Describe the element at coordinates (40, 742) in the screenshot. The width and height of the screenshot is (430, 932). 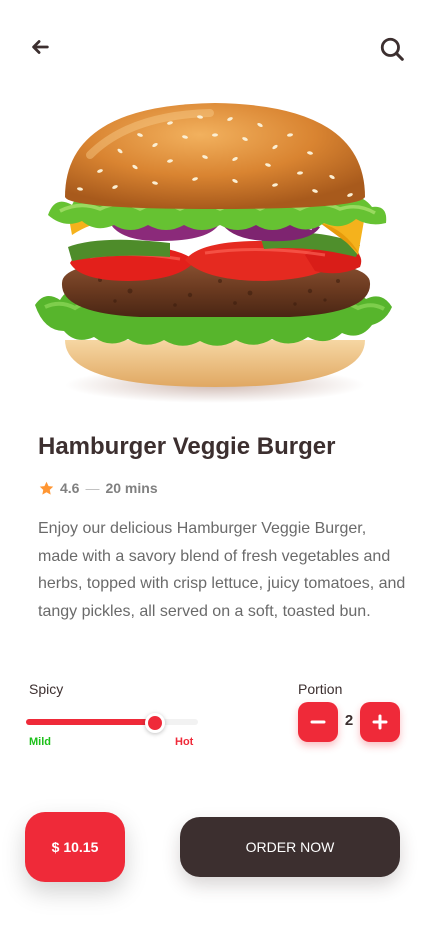
I see `slider-min-label: Mild` at that location.